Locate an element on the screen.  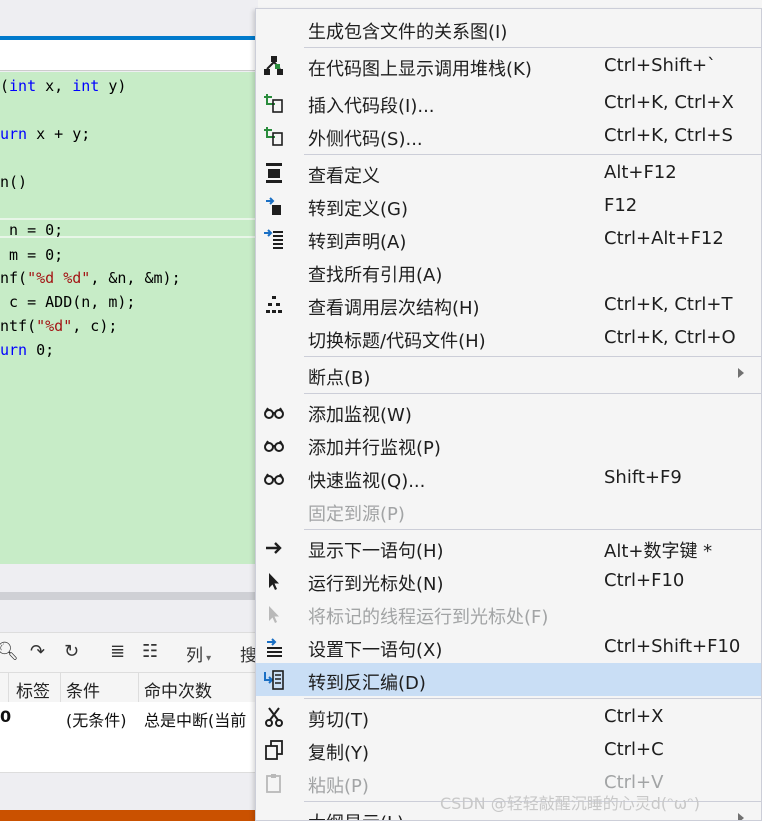
menu-item: 转到反汇编(D) is located at coordinates (508, 679).